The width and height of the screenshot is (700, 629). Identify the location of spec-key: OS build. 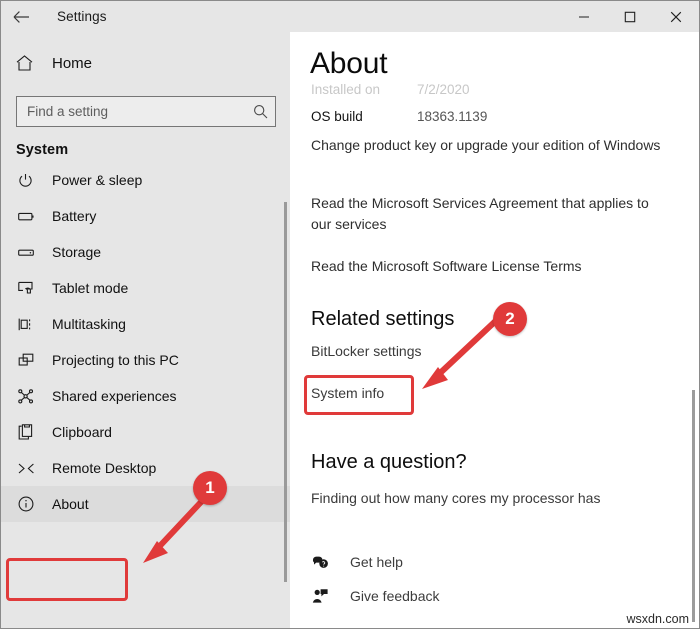
(337, 116).